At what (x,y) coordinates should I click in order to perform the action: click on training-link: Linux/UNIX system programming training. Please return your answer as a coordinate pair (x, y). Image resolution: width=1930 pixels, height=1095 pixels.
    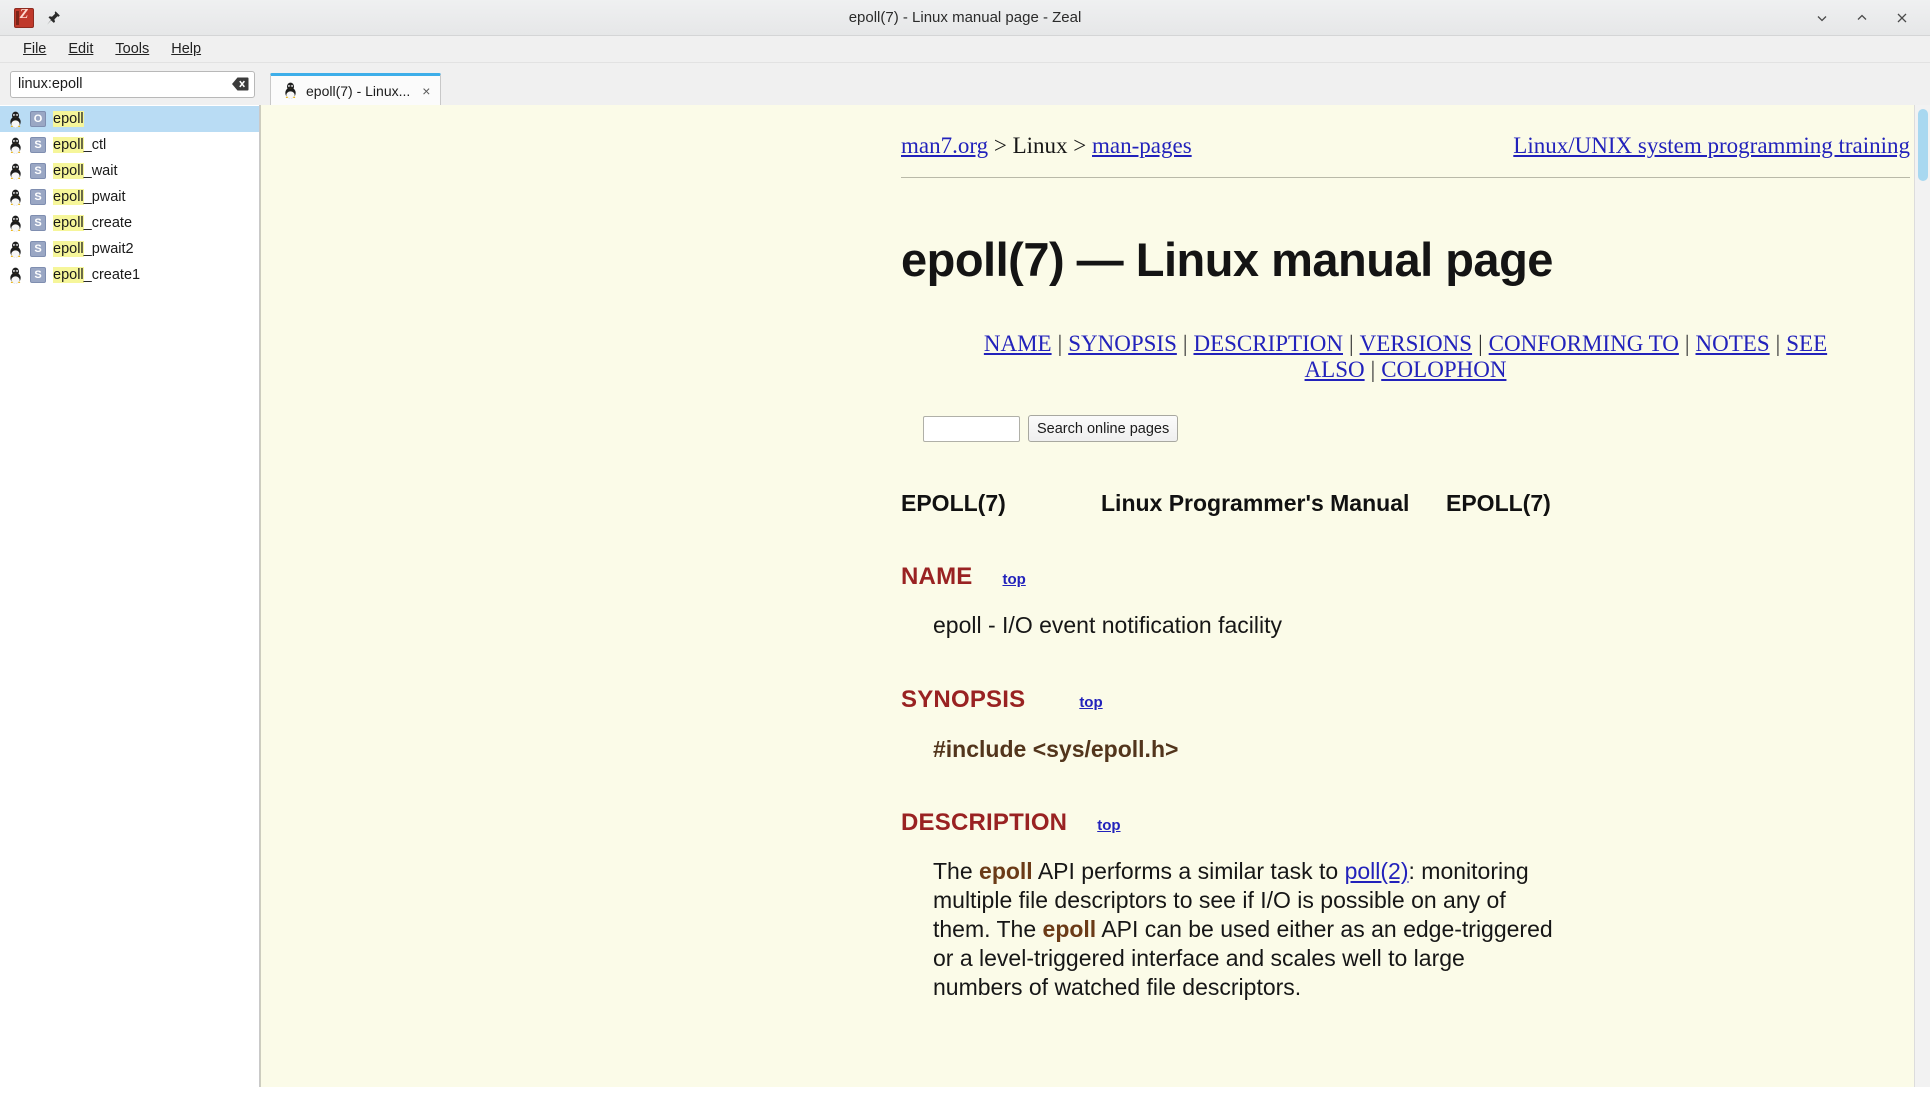
    Looking at the image, I should click on (1711, 146).